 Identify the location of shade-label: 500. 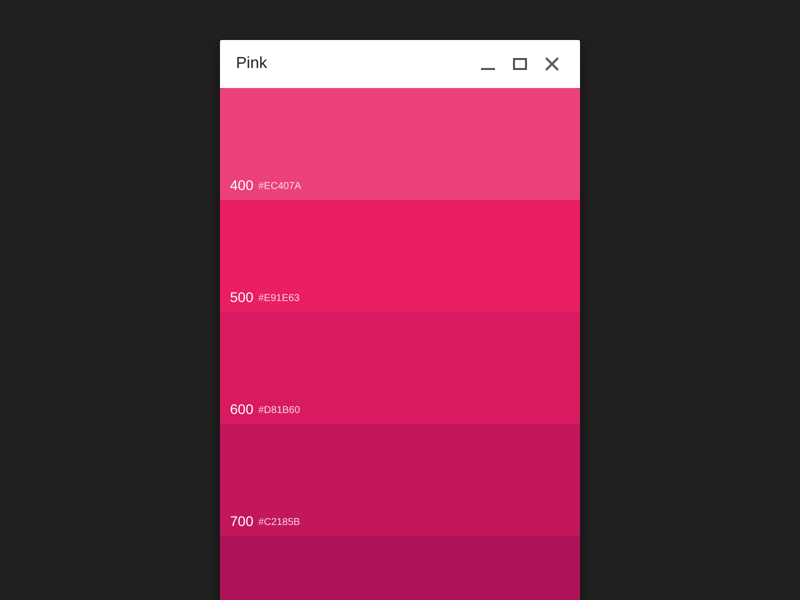
(242, 297).